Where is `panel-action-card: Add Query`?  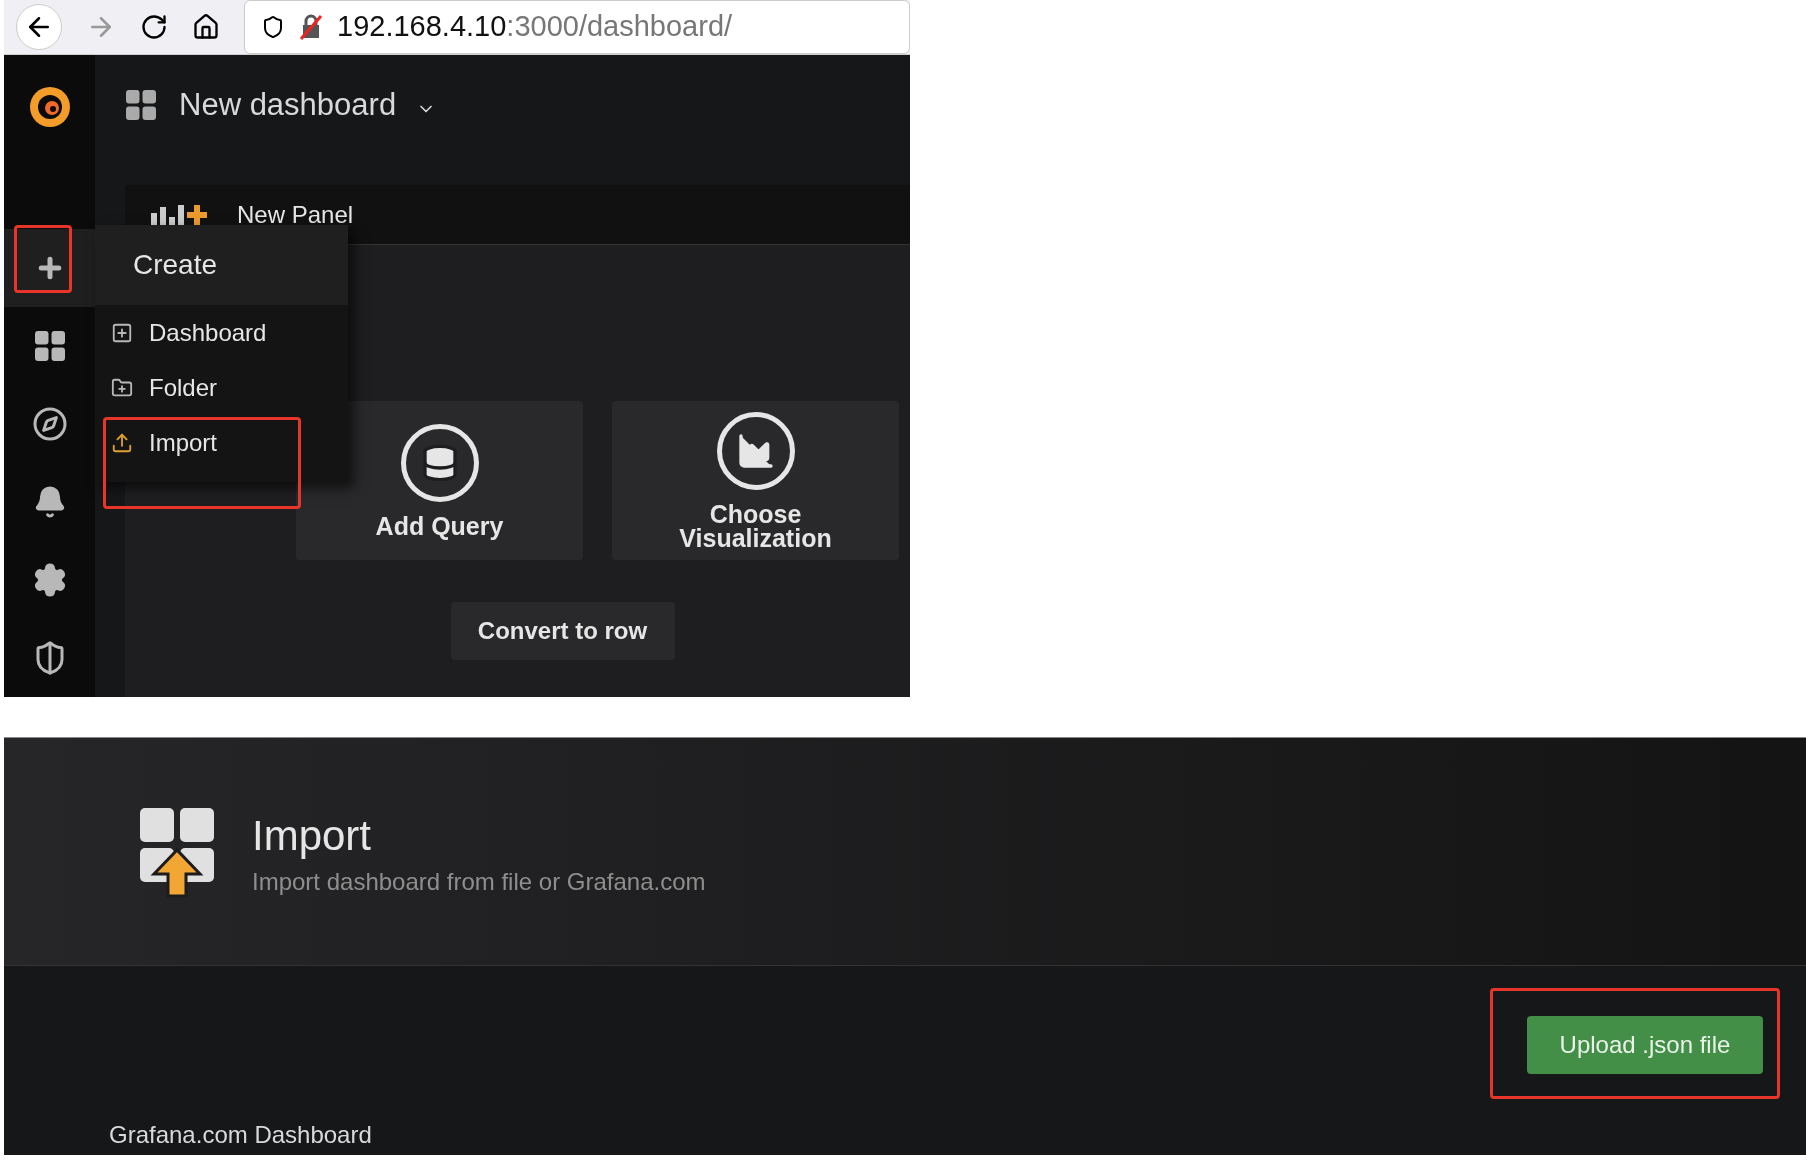 panel-action-card: Add Query is located at coordinates (439, 480).